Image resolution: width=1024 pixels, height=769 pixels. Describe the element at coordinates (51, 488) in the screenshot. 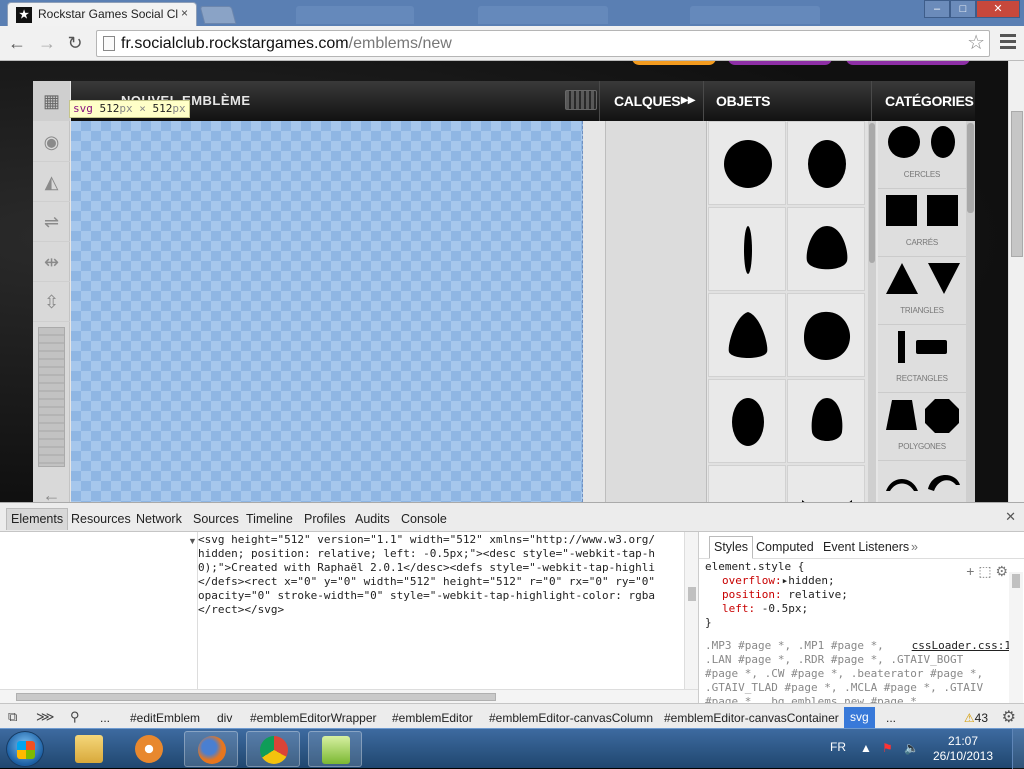

I see `undo-icon: ←` at that location.